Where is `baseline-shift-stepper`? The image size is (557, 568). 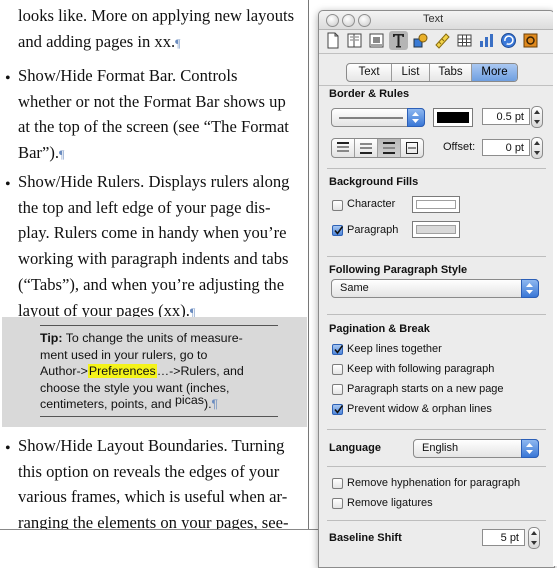 baseline-shift-stepper is located at coordinates (534, 538).